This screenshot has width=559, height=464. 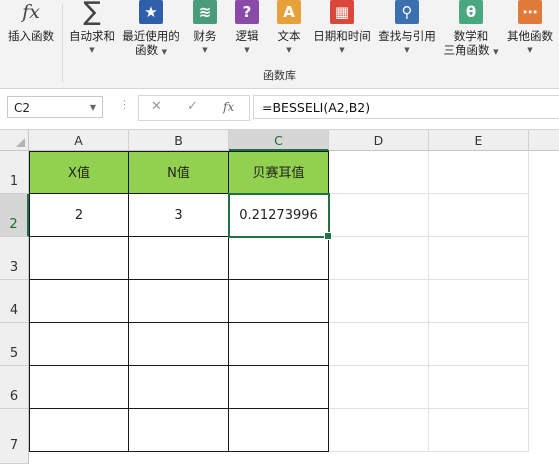 I want to click on cell-a4, so click(x=79, y=301).